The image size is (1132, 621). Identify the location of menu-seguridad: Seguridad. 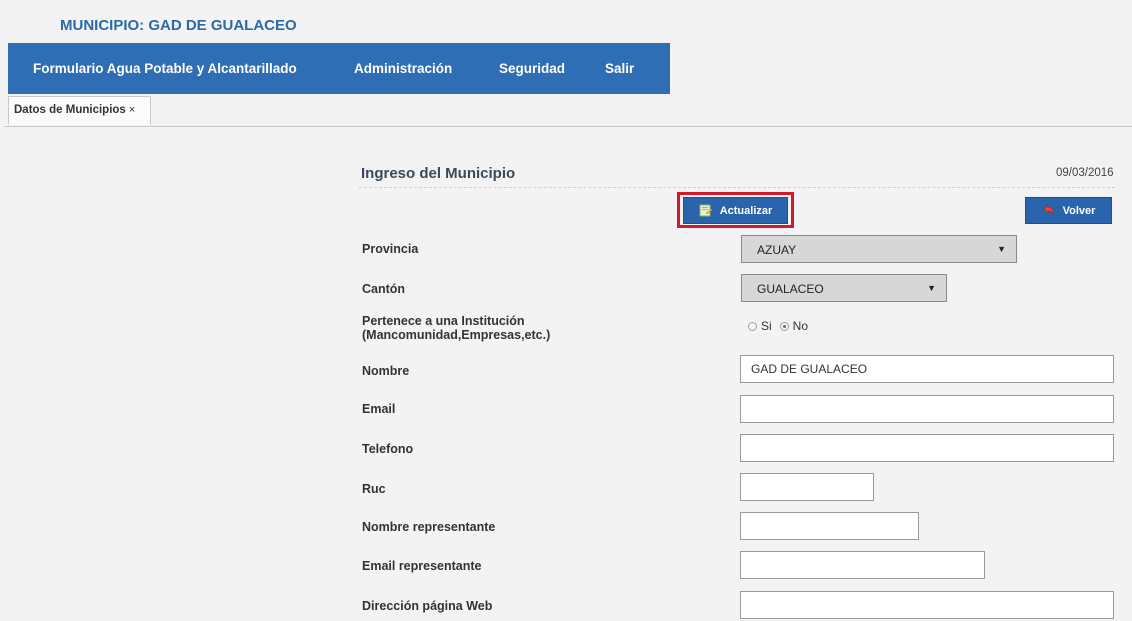
(532, 68).